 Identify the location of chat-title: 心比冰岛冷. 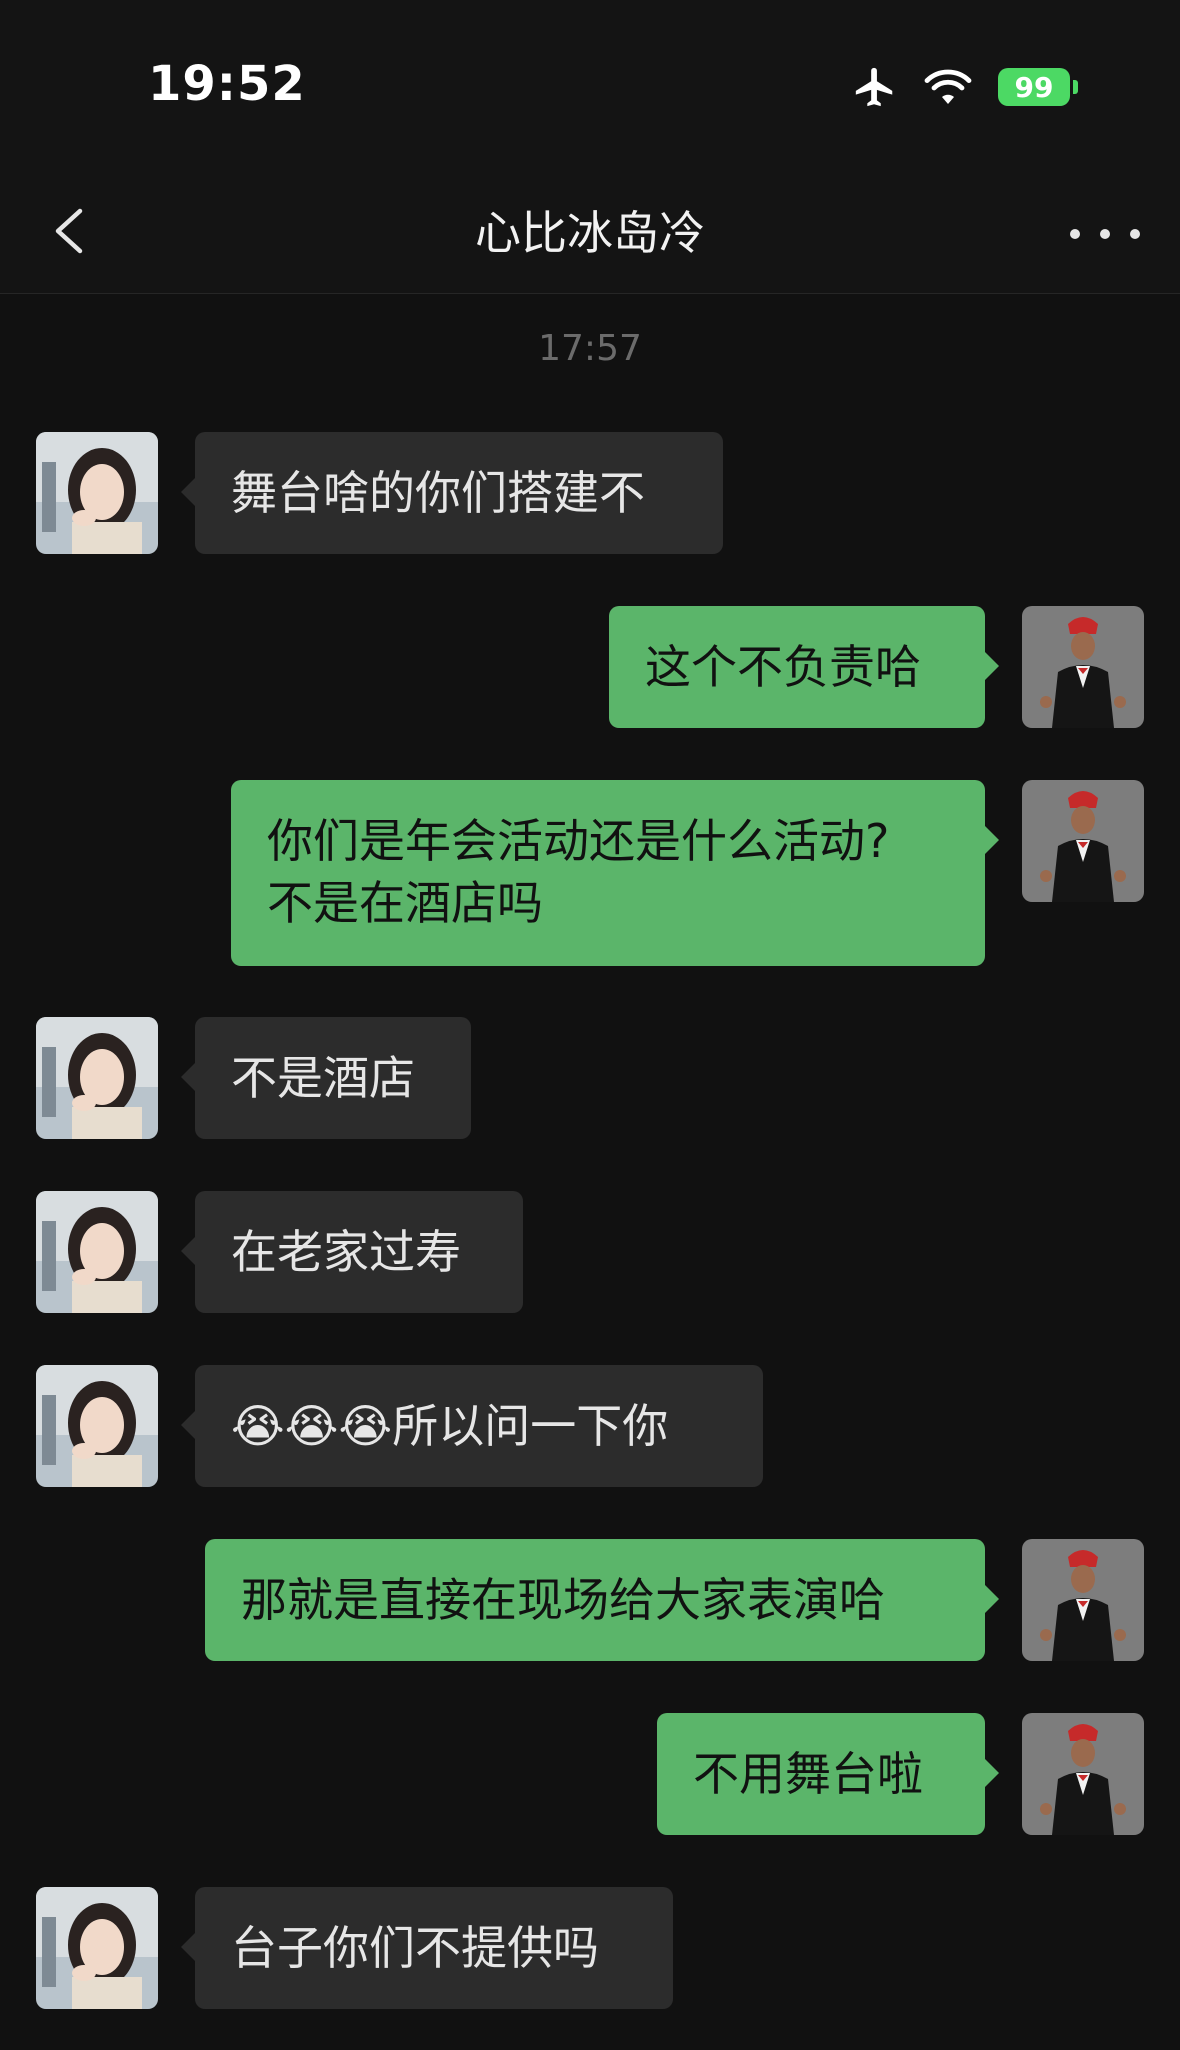
(590, 233).